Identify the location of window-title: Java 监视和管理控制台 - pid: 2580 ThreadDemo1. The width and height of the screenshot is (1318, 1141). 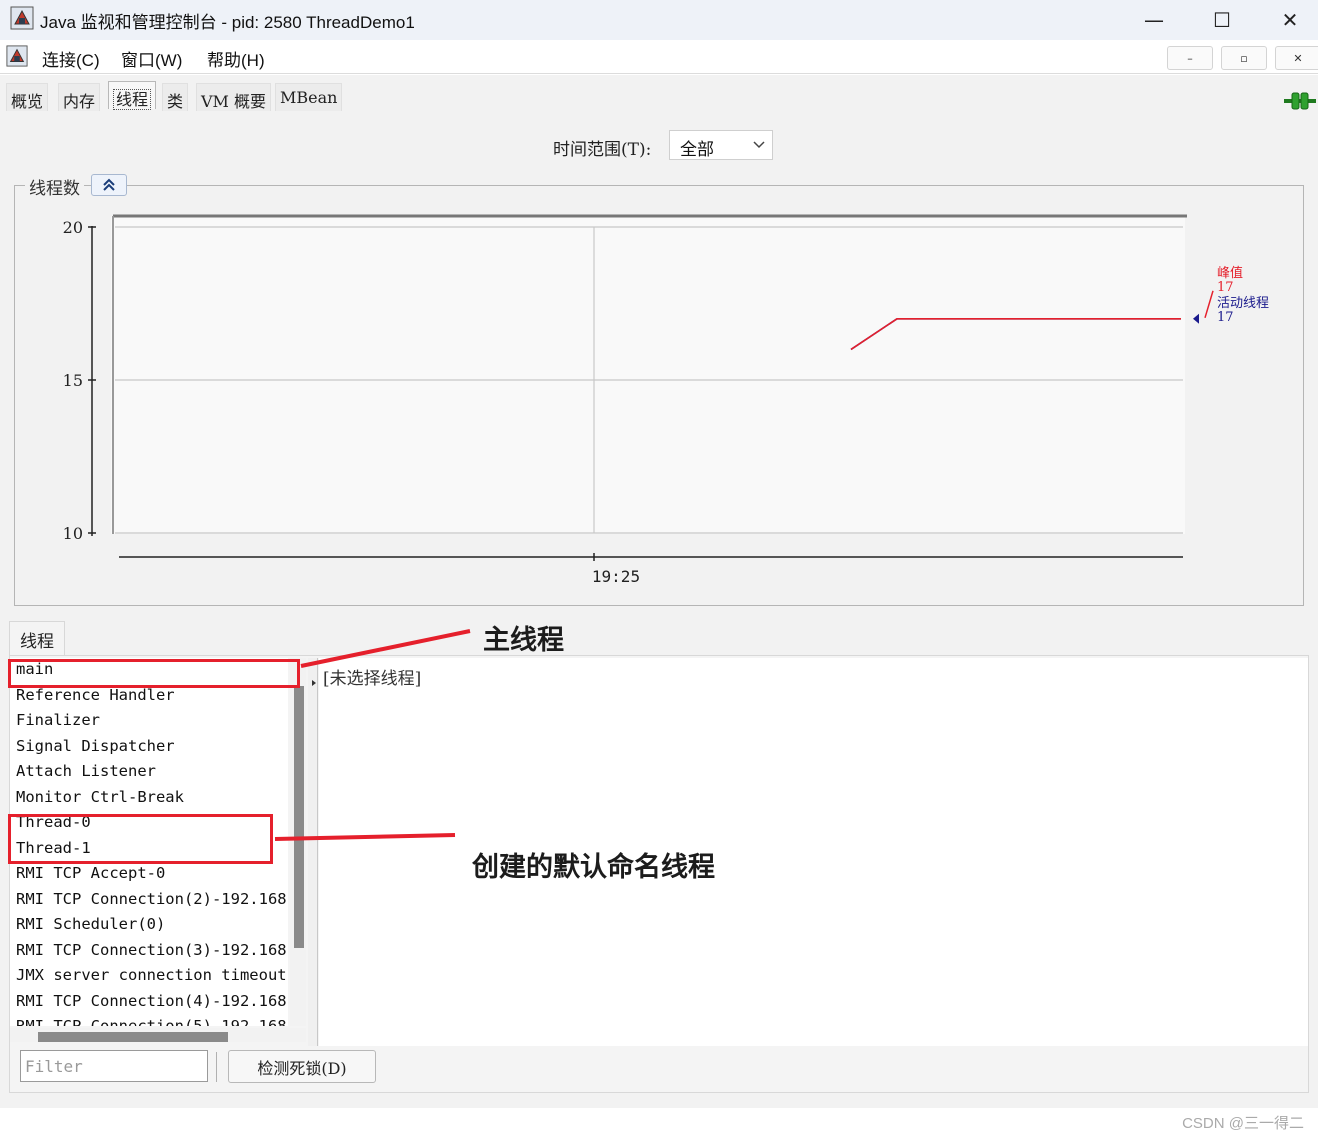
(227, 22).